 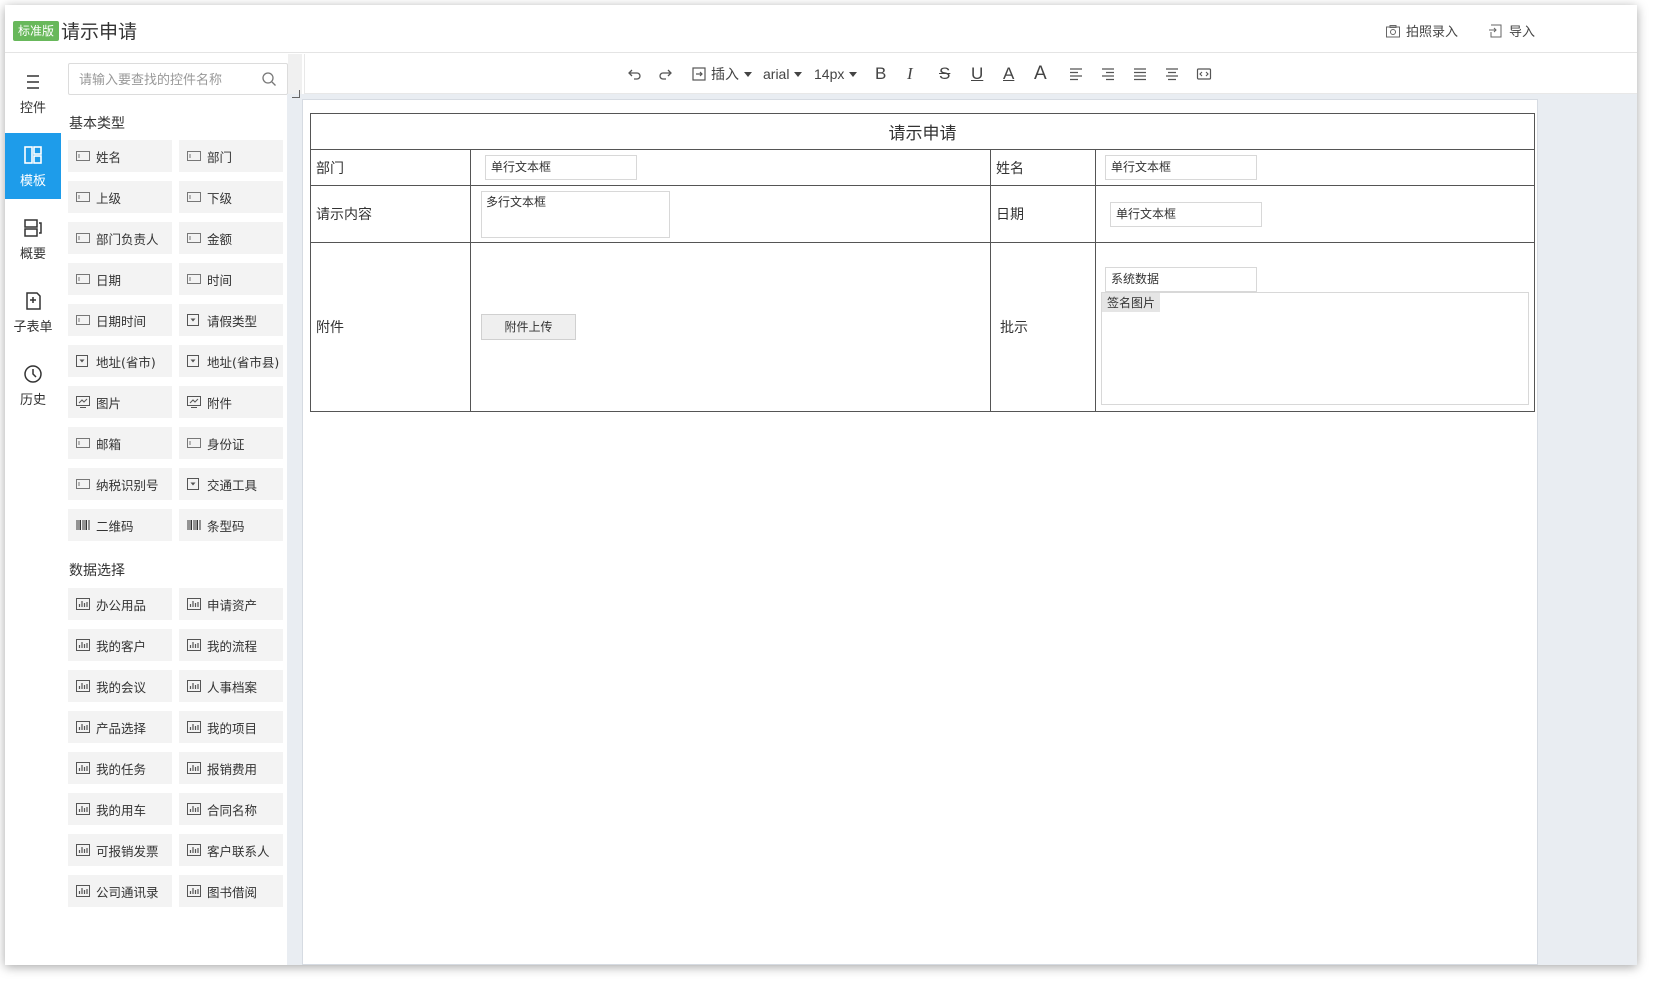 What do you see at coordinates (120, 768) in the screenshot?
I see `component-item: 我的任务` at bounding box center [120, 768].